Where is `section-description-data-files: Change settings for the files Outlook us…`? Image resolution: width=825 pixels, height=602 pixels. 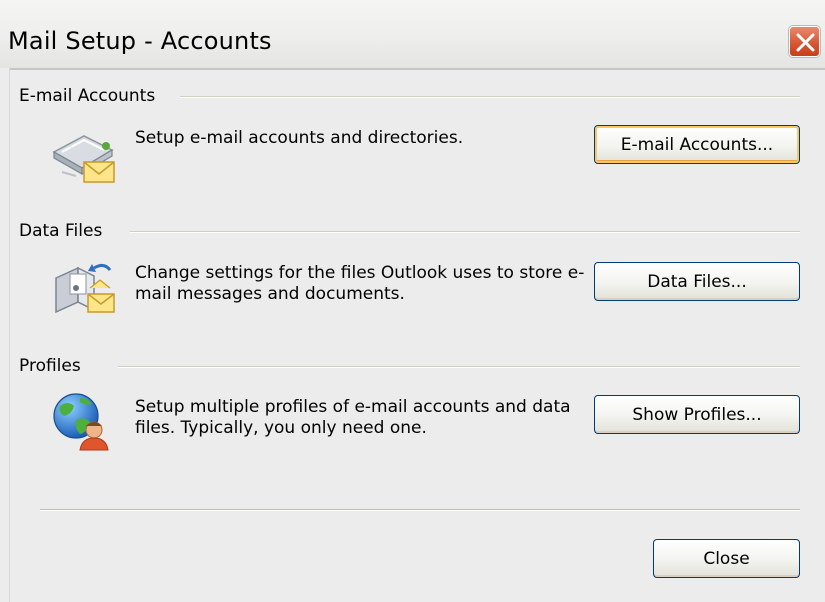
section-description-data-files: Change settings for the files Outlook us… is located at coordinates (360, 283).